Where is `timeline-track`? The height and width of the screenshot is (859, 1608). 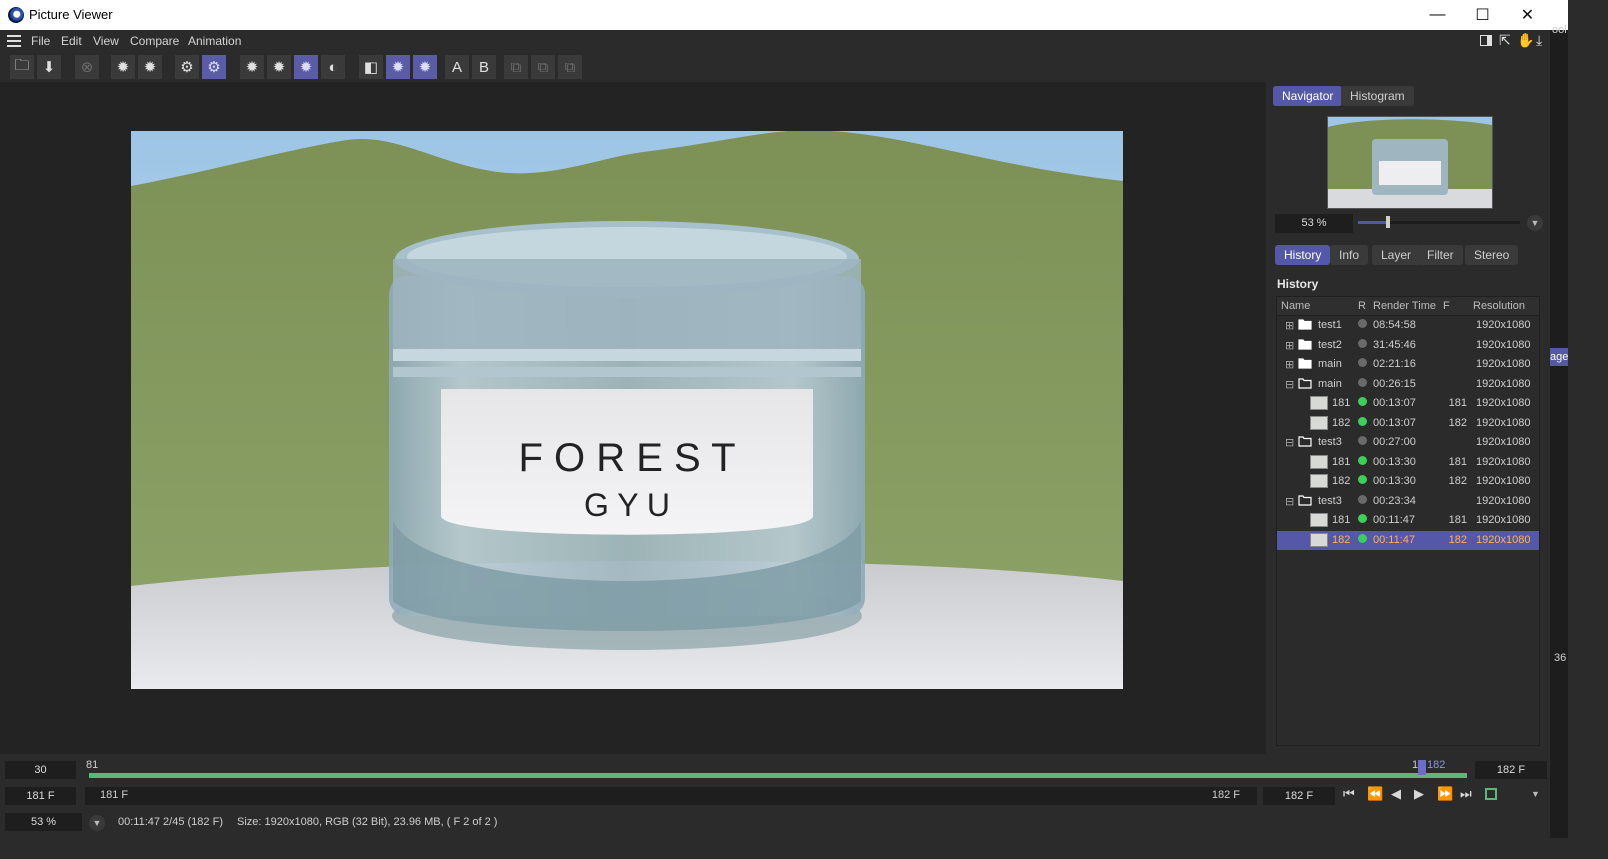 timeline-track is located at coordinates (778, 775).